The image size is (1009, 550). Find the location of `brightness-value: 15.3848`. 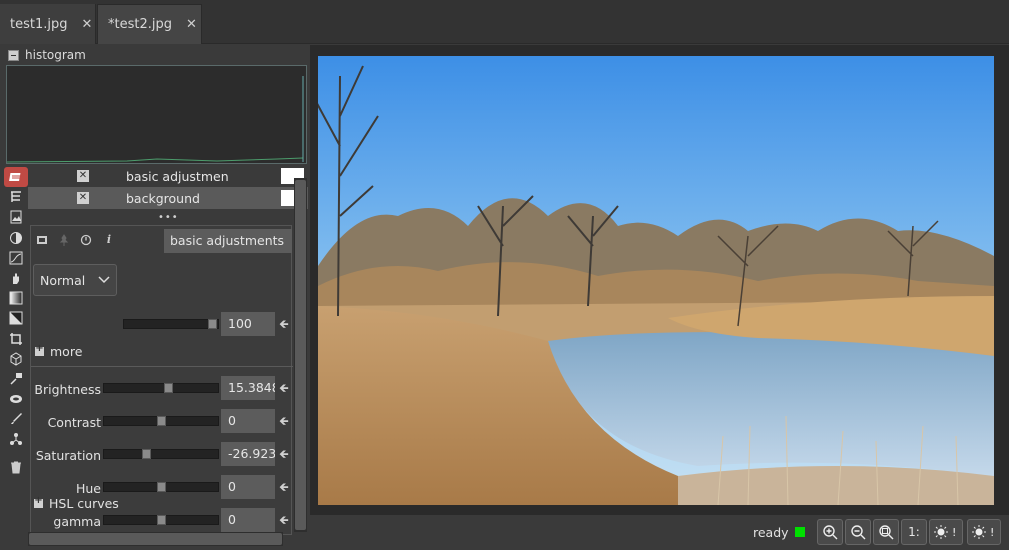

brightness-value: 15.3848 is located at coordinates (248, 388).